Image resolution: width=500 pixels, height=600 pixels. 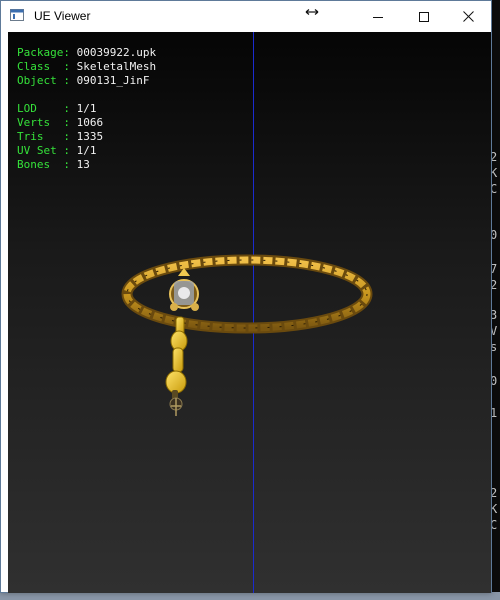 I want to click on minimize-icon, so click(x=378, y=17).